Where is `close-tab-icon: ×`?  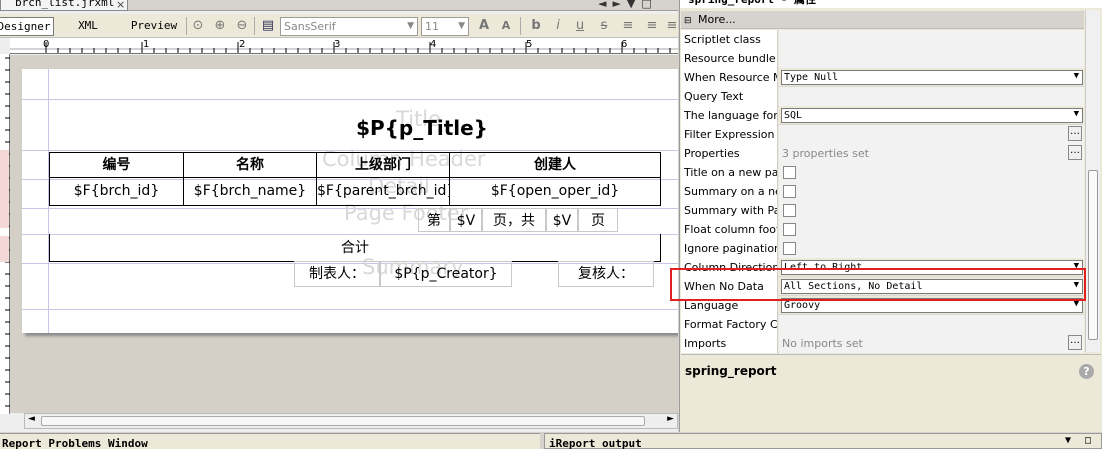 close-tab-icon: × is located at coordinates (120, 5).